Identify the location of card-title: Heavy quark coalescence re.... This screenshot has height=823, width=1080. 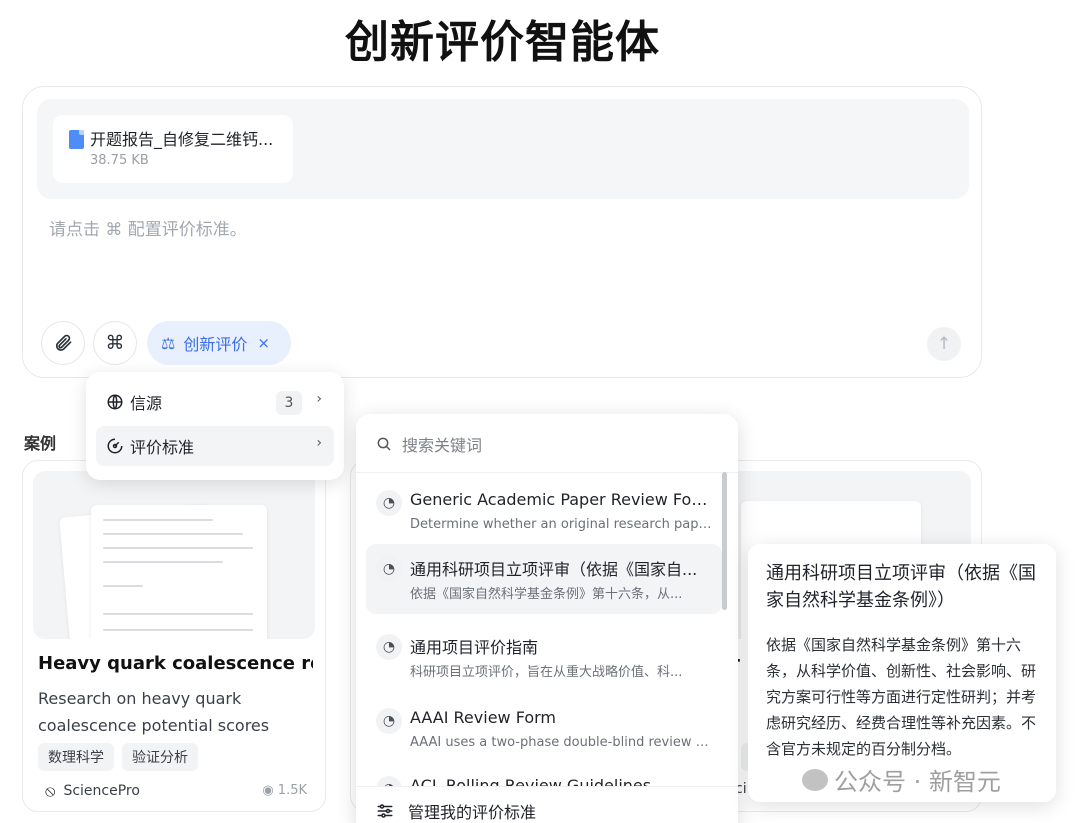
(175, 663).